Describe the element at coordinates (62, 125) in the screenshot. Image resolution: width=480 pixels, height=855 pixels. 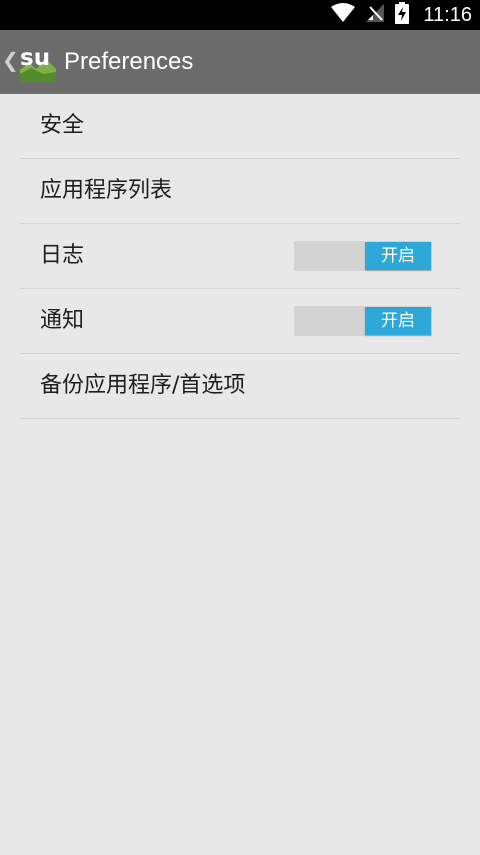
I see `pref-security-label: 安全` at that location.